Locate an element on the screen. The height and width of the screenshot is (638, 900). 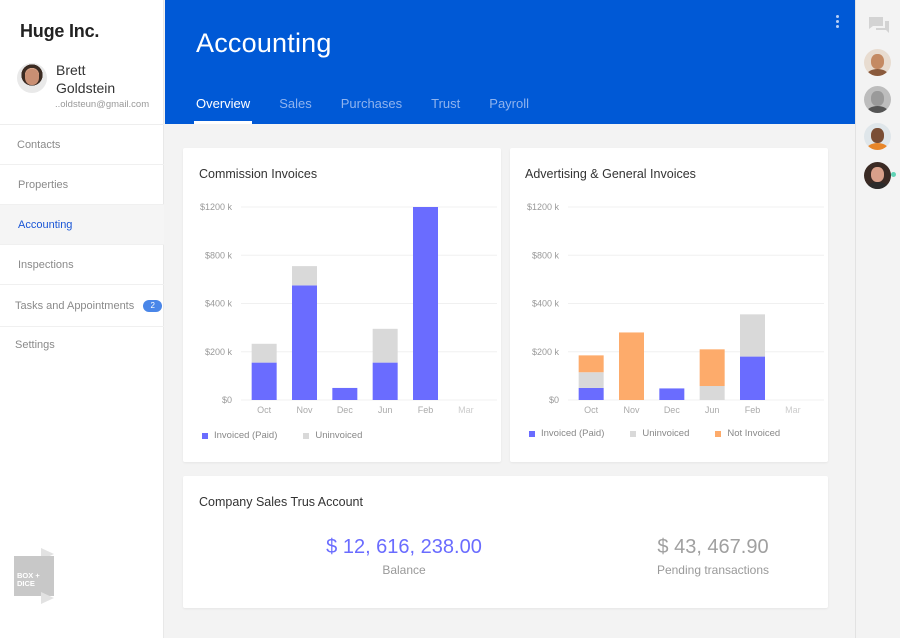
balance-value: $ 12, 616, 238.00 is located at coordinates (404, 547).